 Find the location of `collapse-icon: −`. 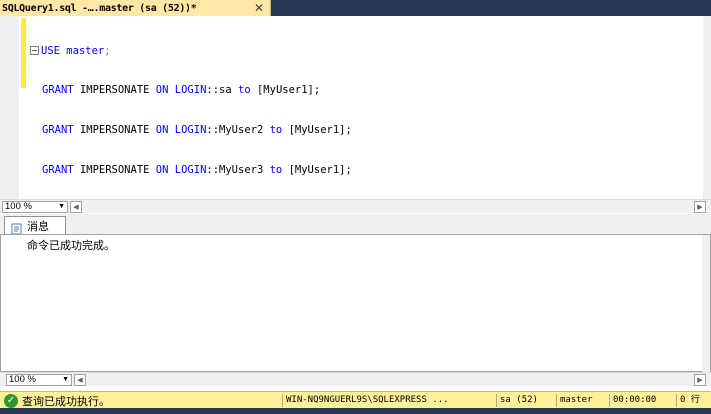

collapse-icon: − is located at coordinates (34, 50).